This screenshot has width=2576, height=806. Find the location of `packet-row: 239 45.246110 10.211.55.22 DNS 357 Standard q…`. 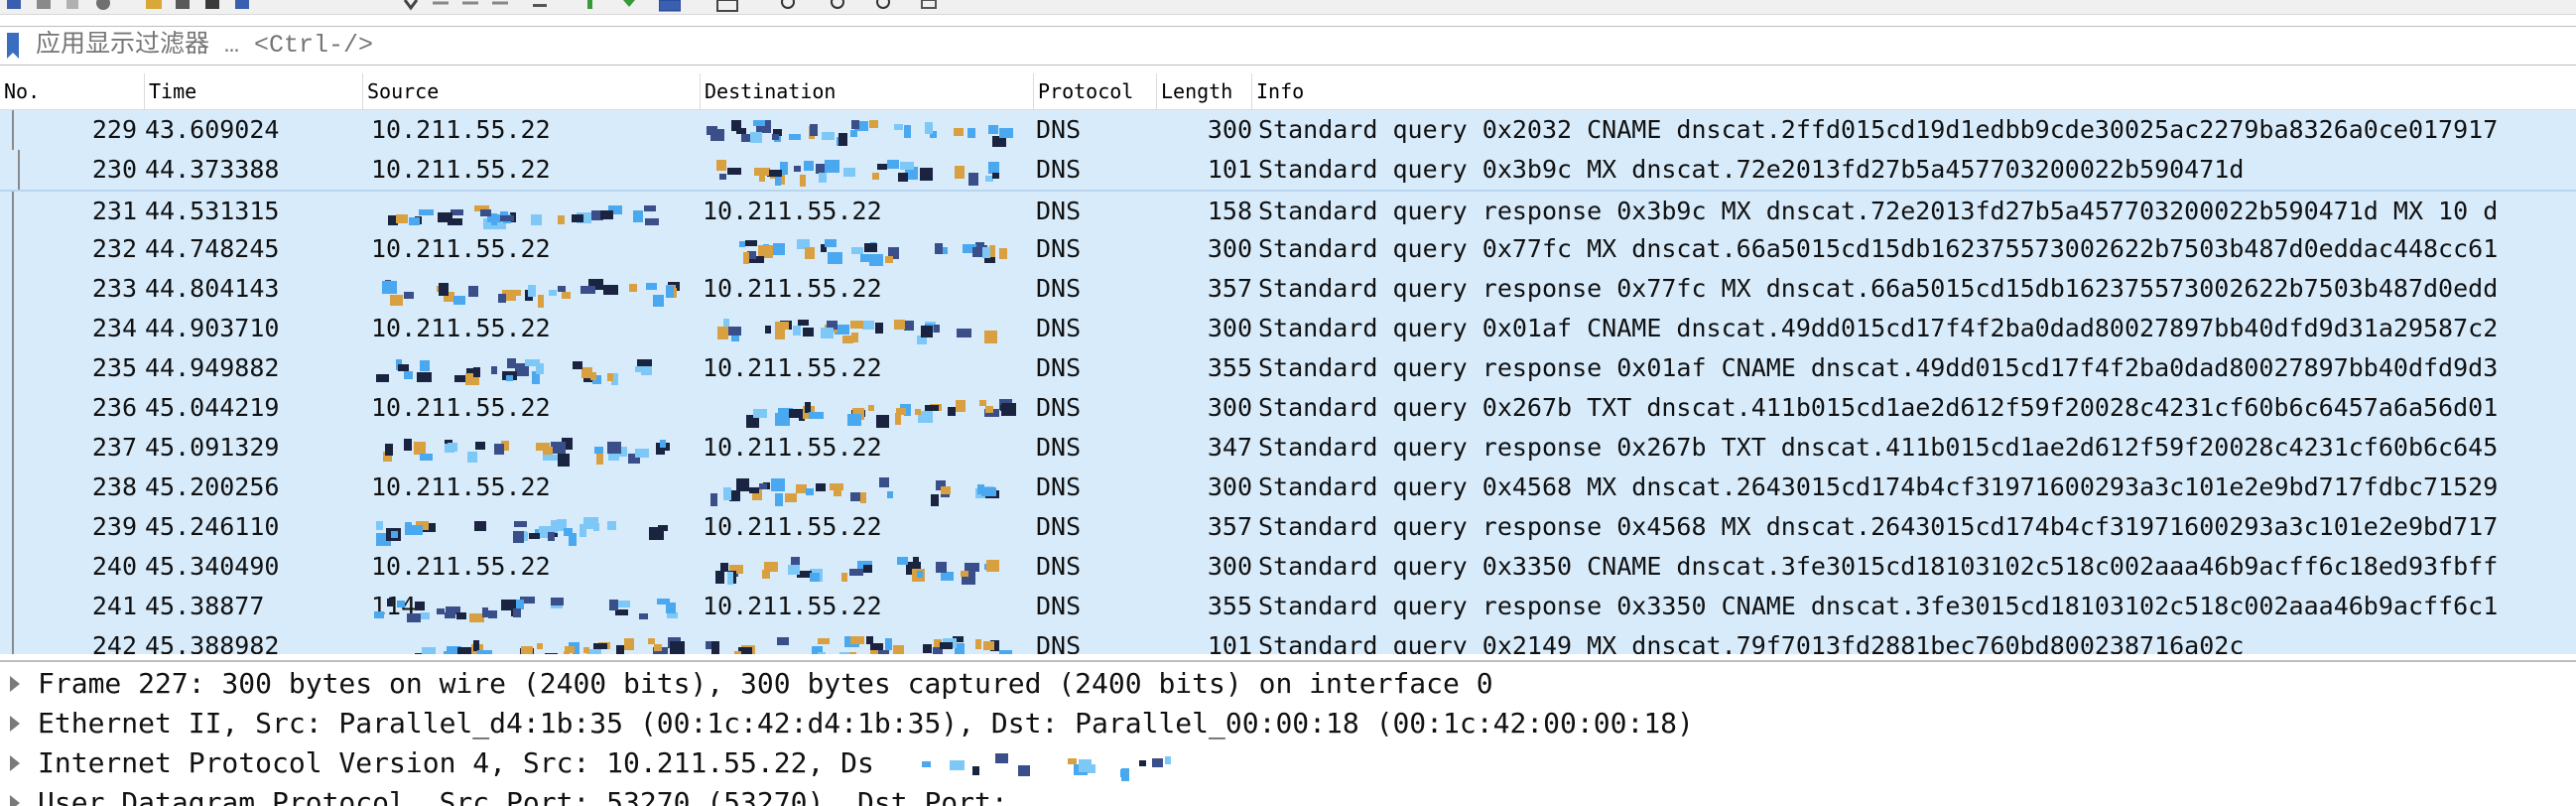

packet-row: 239 45.246110 10.211.55.22 DNS 357 Standard q… is located at coordinates (1288, 527).